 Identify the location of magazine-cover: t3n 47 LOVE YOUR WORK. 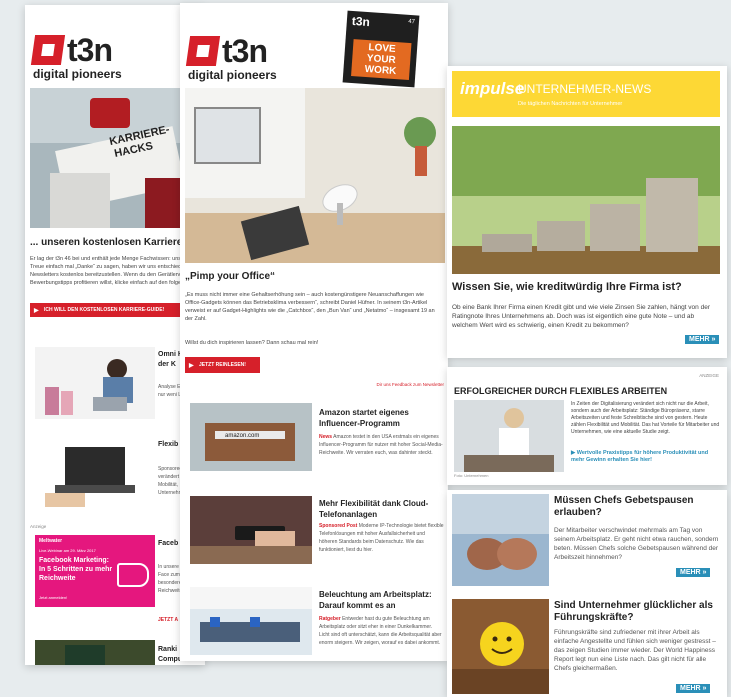
(381, 49).